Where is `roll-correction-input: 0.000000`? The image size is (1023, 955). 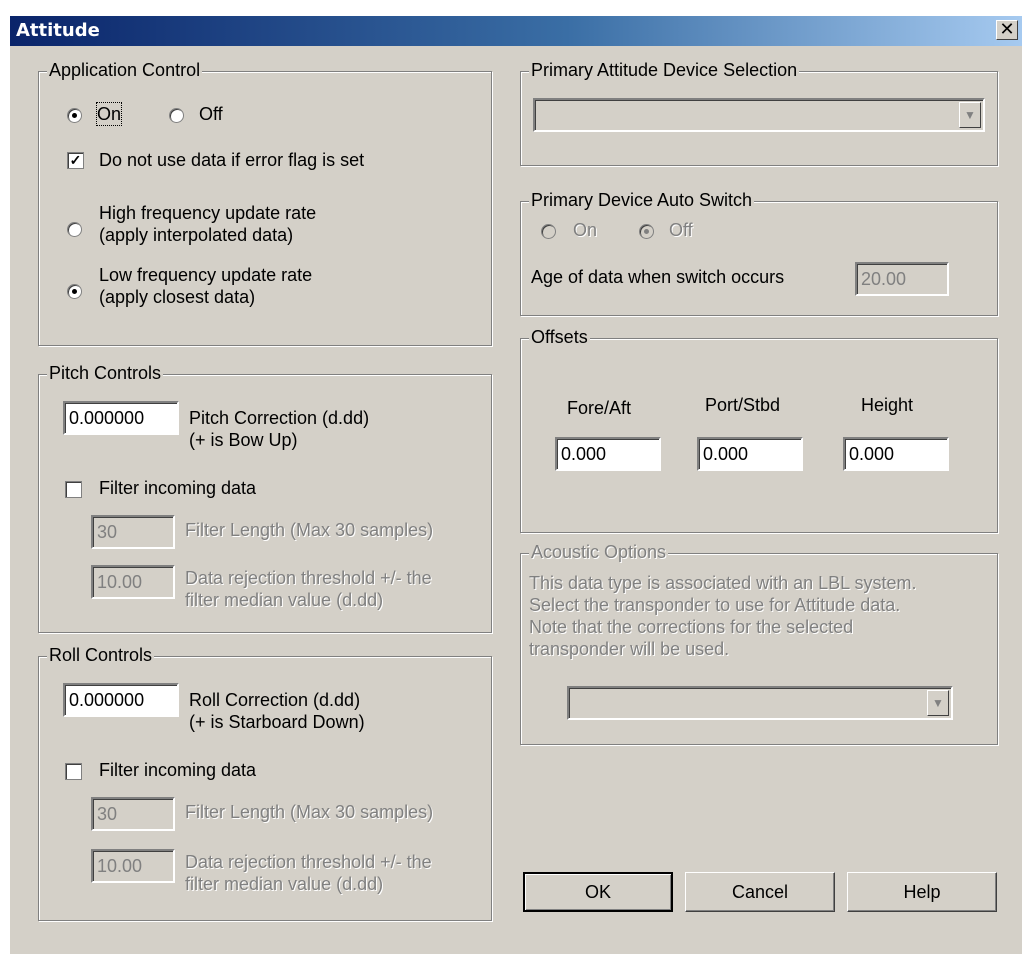
roll-correction-input: 0.000000 is located at coordinates (121, 700).